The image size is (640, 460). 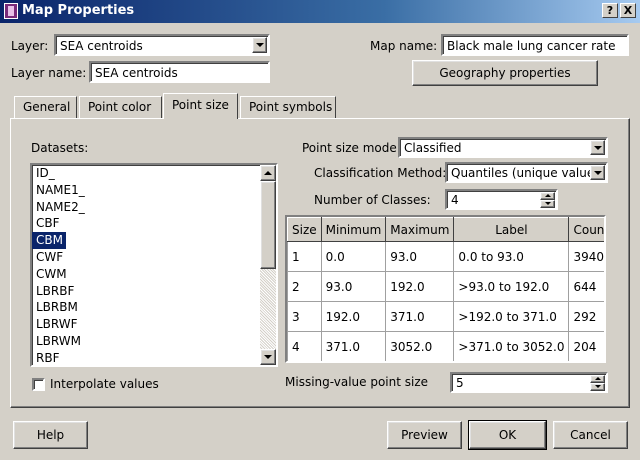 I want to click on cell-count: 204, so click(x=586, y=346).